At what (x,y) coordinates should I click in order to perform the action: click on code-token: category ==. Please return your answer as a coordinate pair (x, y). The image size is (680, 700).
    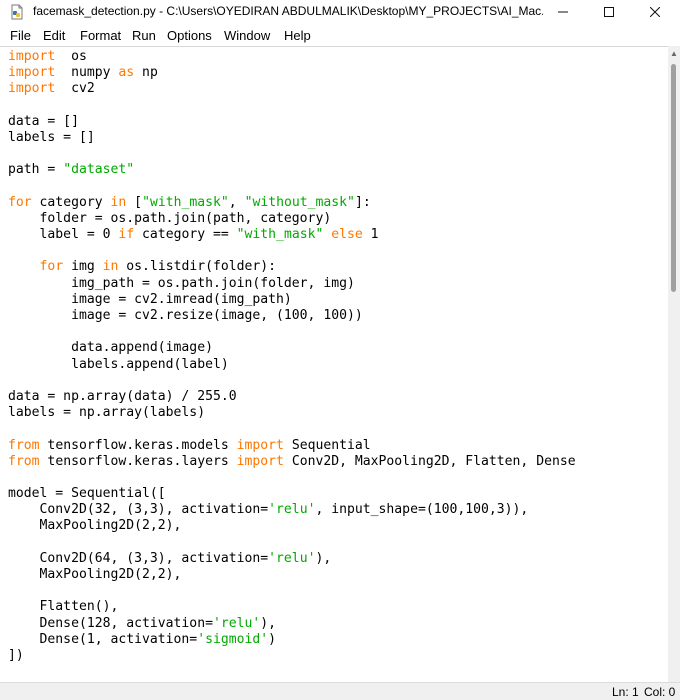
    Looking at the image, I should click on (185, 235).